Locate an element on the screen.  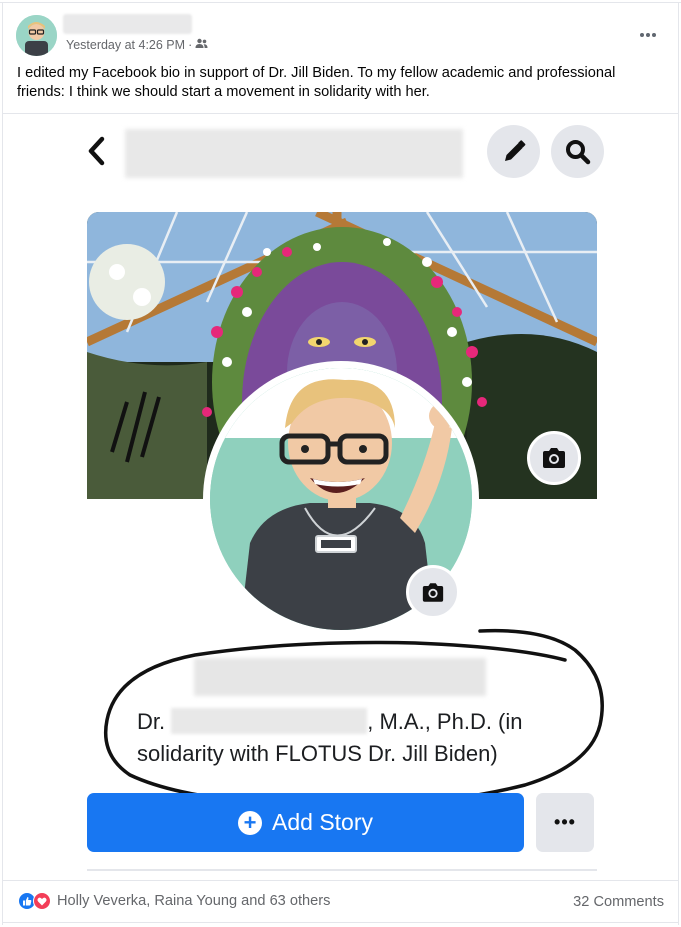
add-story-button: + Add Story is located at coordinates (305, 822).